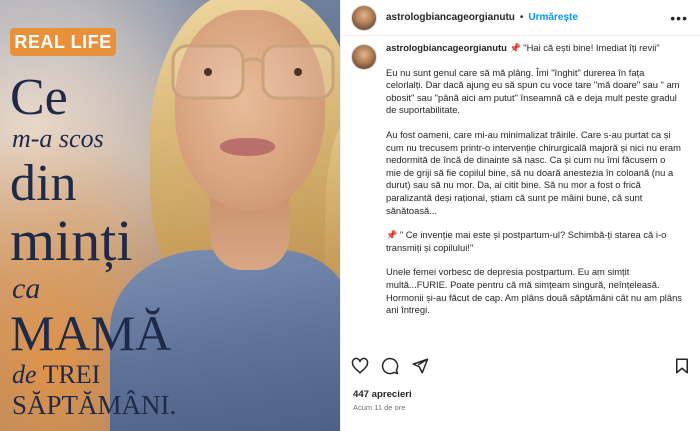 The height and width of the screenshot is (431, 700). What do you see at coordinates (247, 147) in the screenshot?
I see `lips` at bounding box center [247, 147].